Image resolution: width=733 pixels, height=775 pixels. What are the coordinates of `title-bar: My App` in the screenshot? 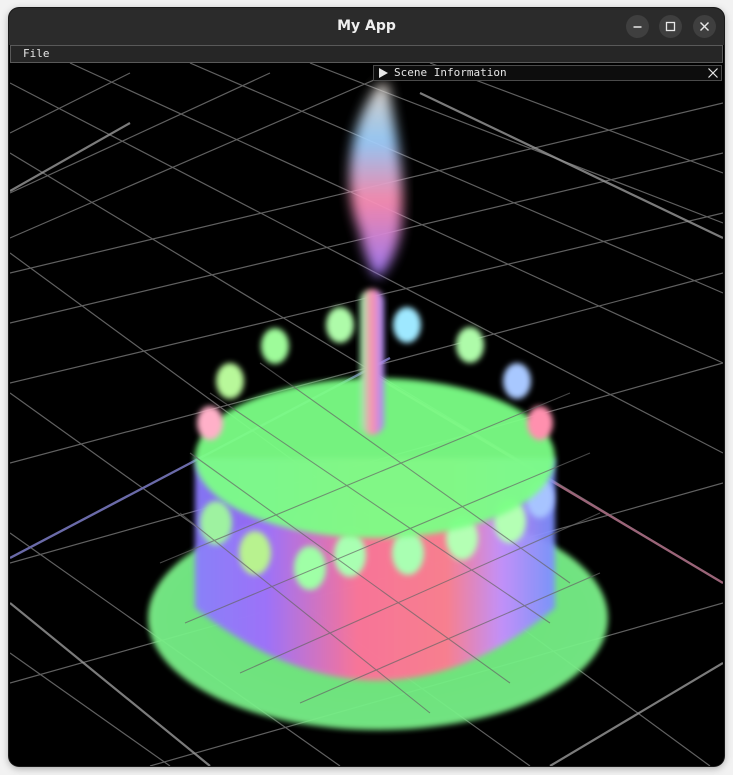 It's located at (366, 26).